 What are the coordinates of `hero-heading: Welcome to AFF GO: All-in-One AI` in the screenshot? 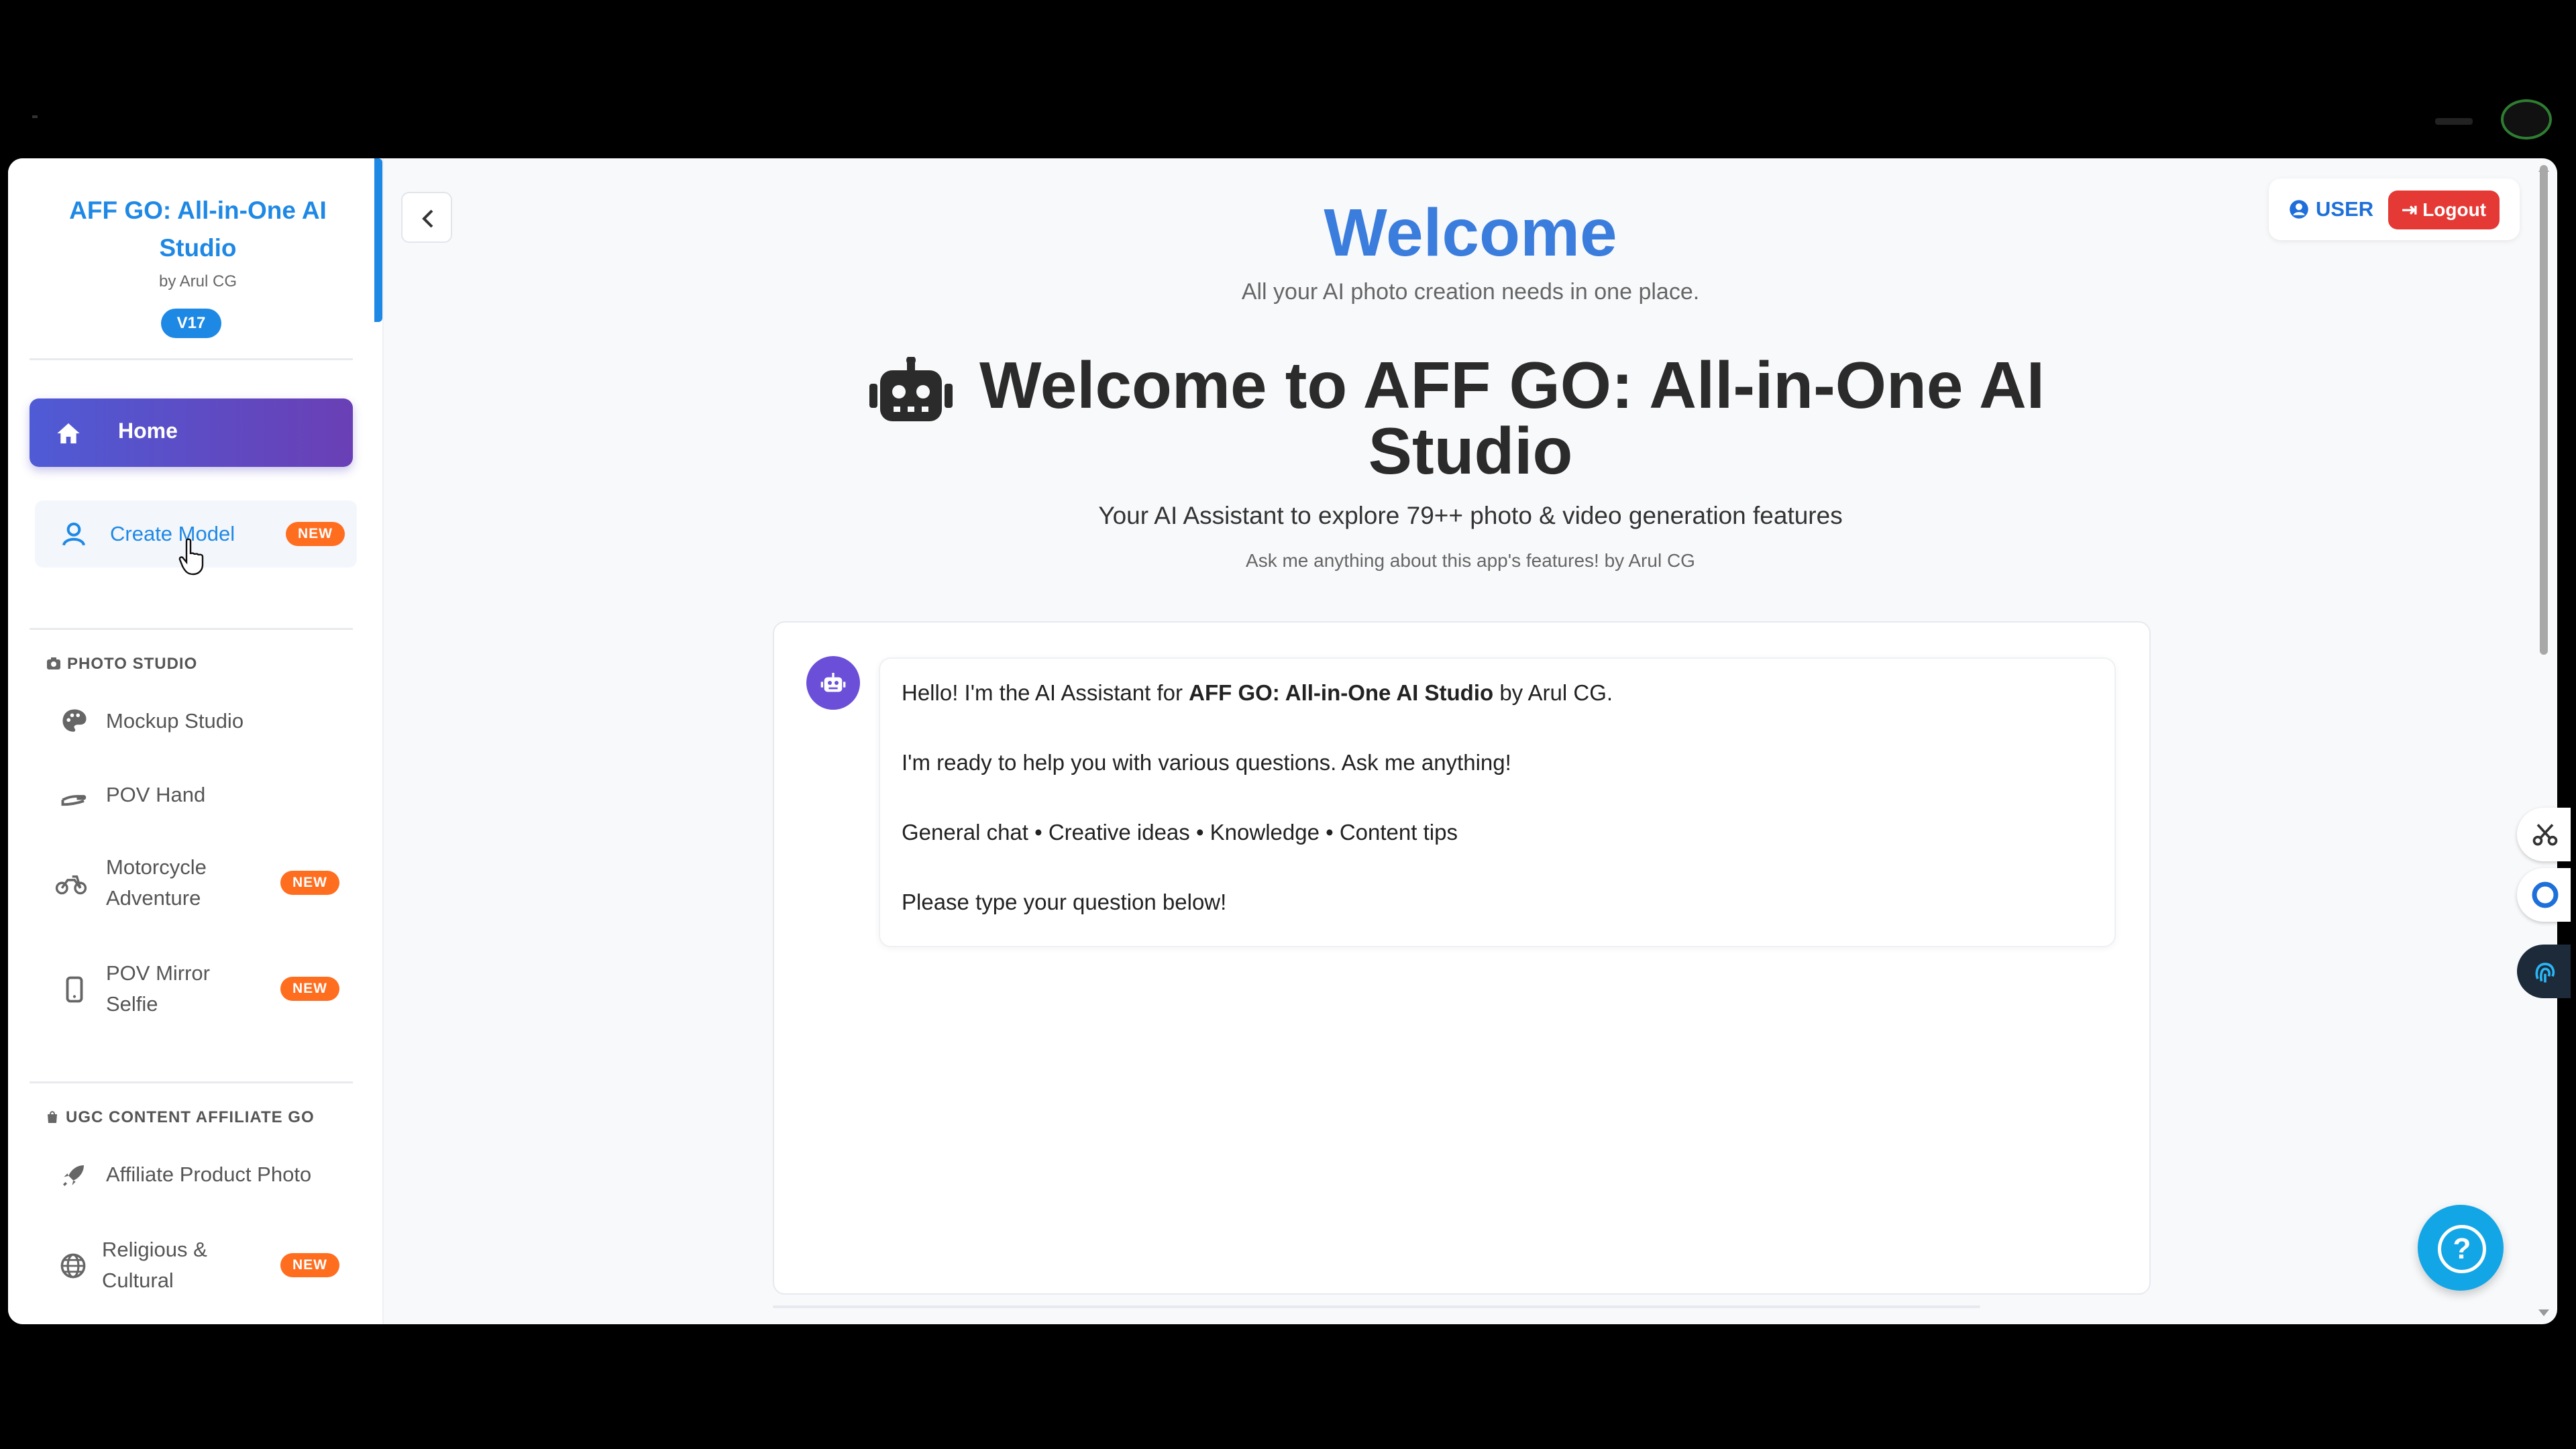 It's located at (1512, 385).